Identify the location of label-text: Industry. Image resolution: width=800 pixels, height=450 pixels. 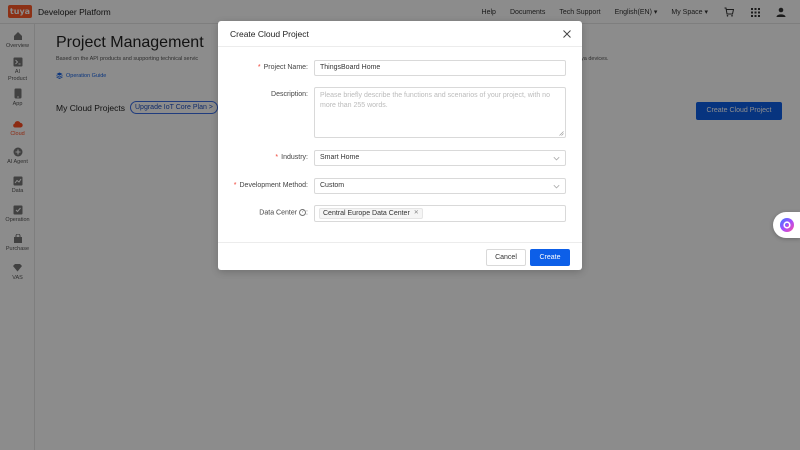
(294, 157).